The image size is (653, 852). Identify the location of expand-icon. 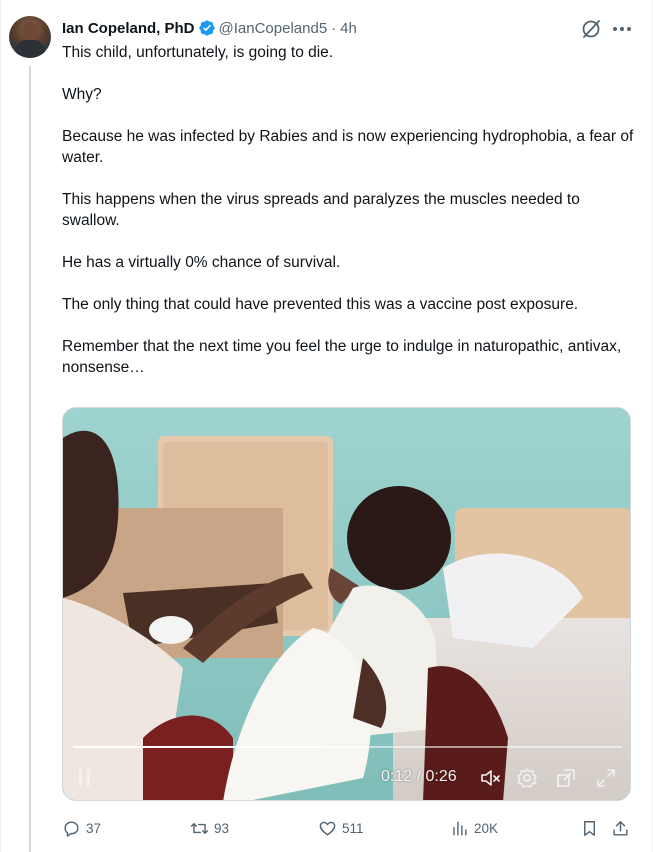
(606, 778).